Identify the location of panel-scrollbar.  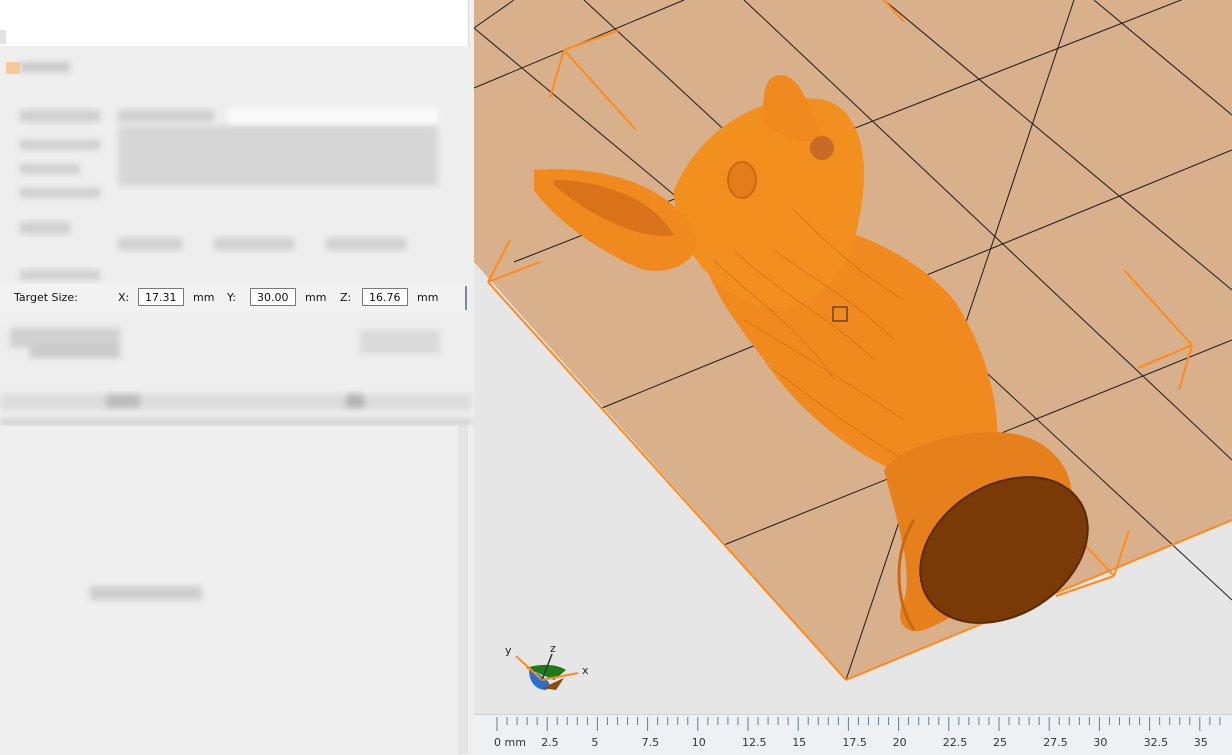
(463, 590).